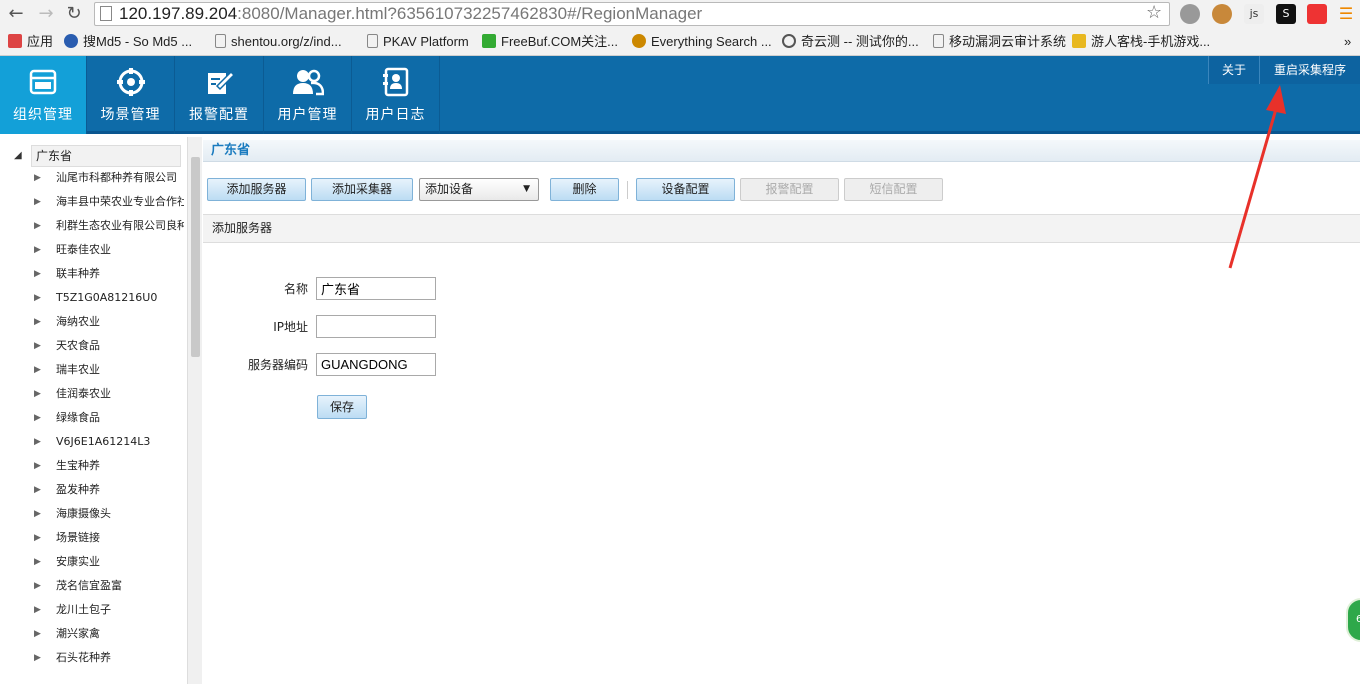 The image size is (1360, 684). I want to click on nav-user-log: 用户日志, so click(396, 95).